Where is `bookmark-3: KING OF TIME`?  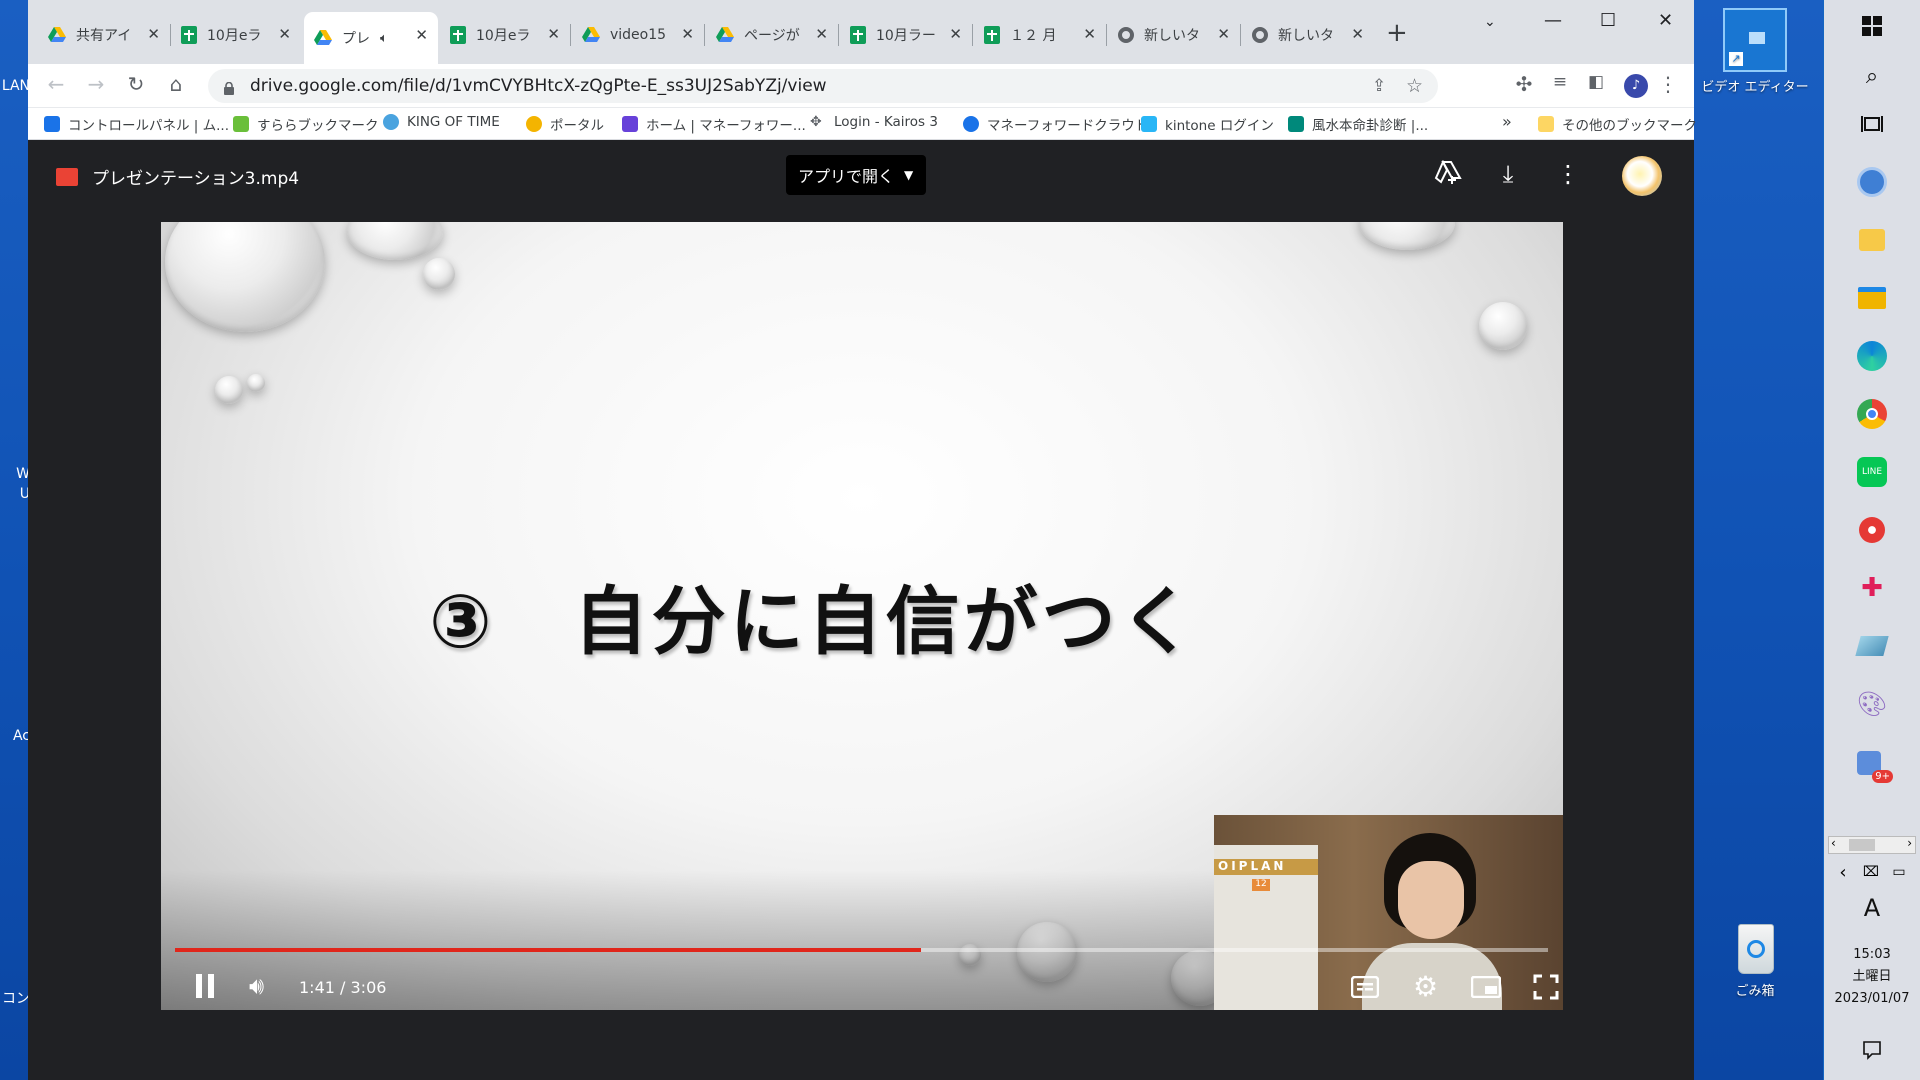 bookmark-3: KING OF TIME is located at coordinates (441, 122).